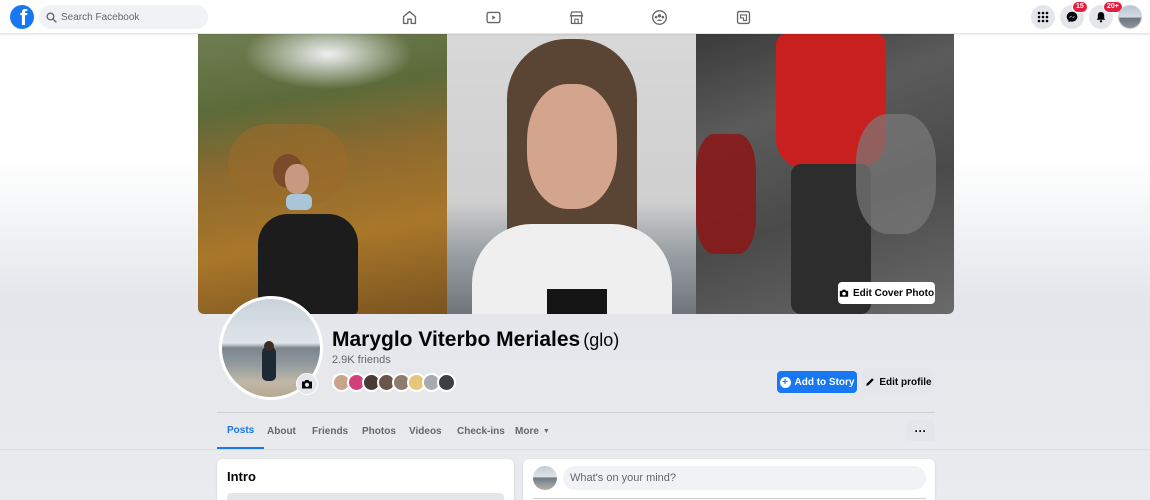 The height and width of the screenshot is (500, 1150). I want to click on profile-name: Maryglo Viterbo Meriales (glo), so click(475, 340).